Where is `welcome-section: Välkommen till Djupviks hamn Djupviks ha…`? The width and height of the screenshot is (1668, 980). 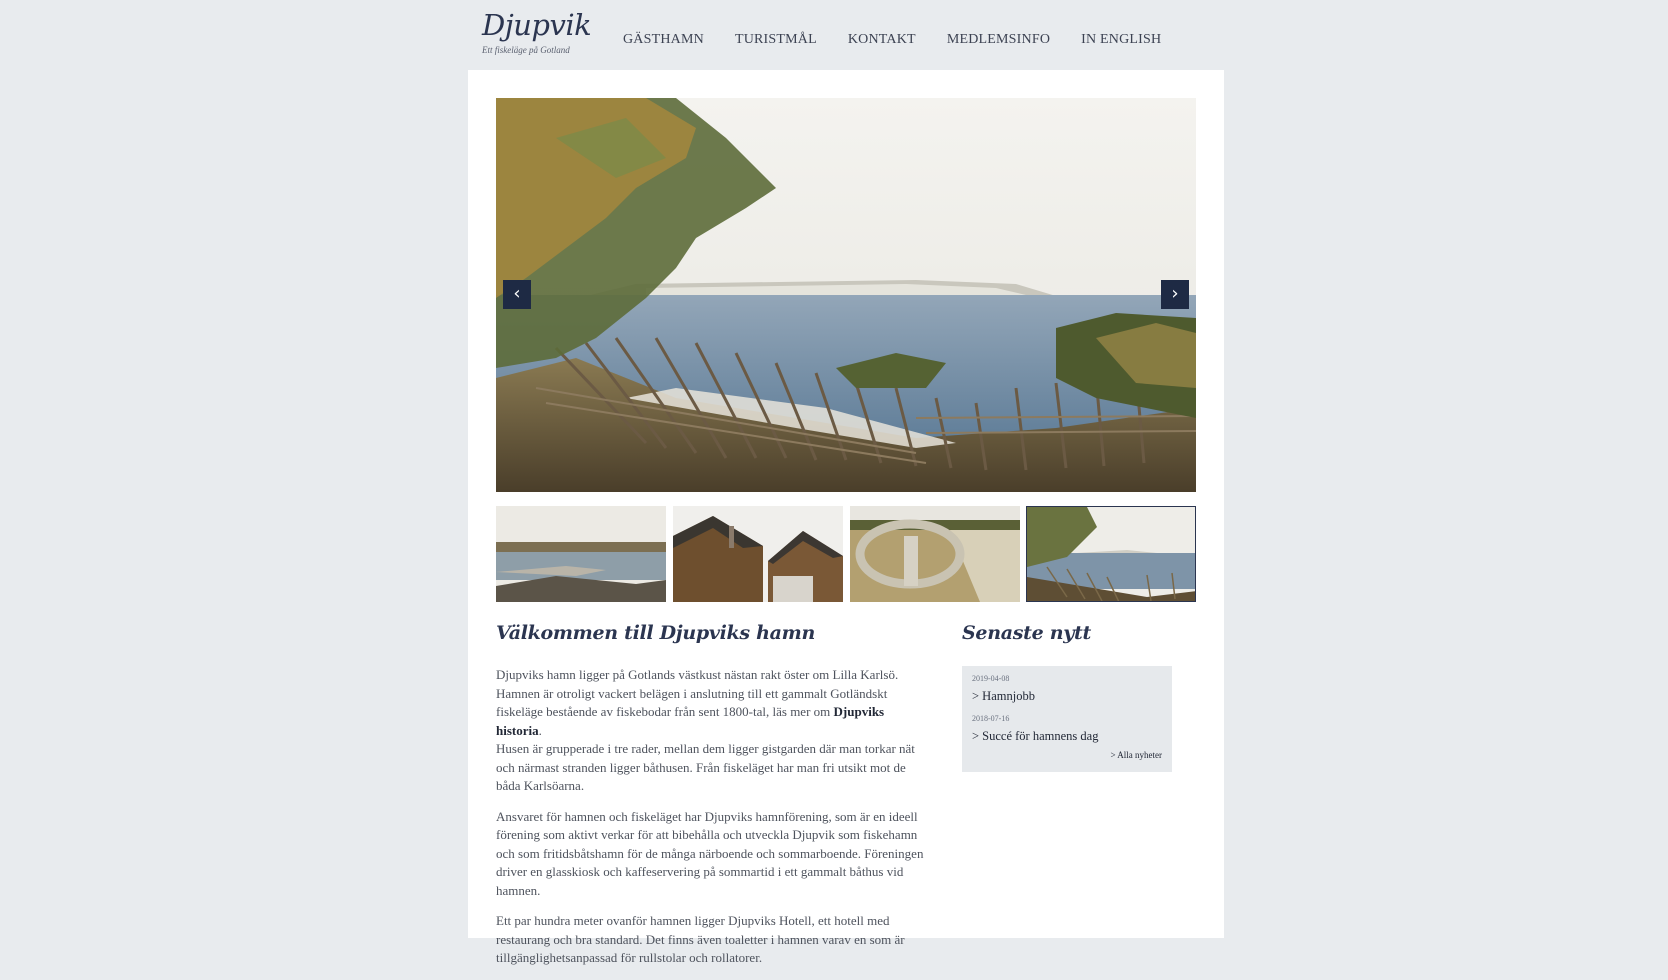
welcome-section: Välkommen till Djupviks hamn Djupviks ha… is located at coordinates (713, 801).